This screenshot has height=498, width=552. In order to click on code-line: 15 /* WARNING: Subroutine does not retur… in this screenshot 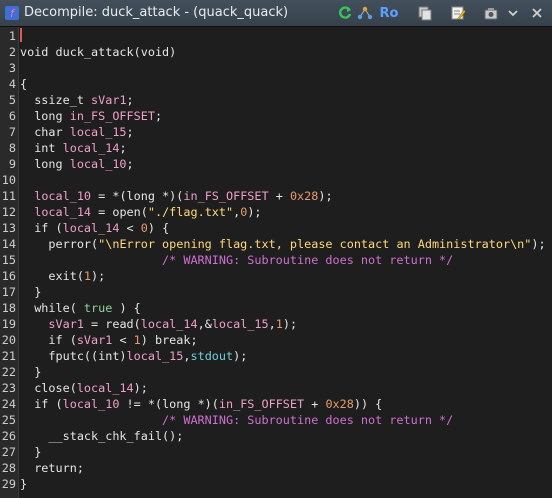, I will do `click(276, 260)`.